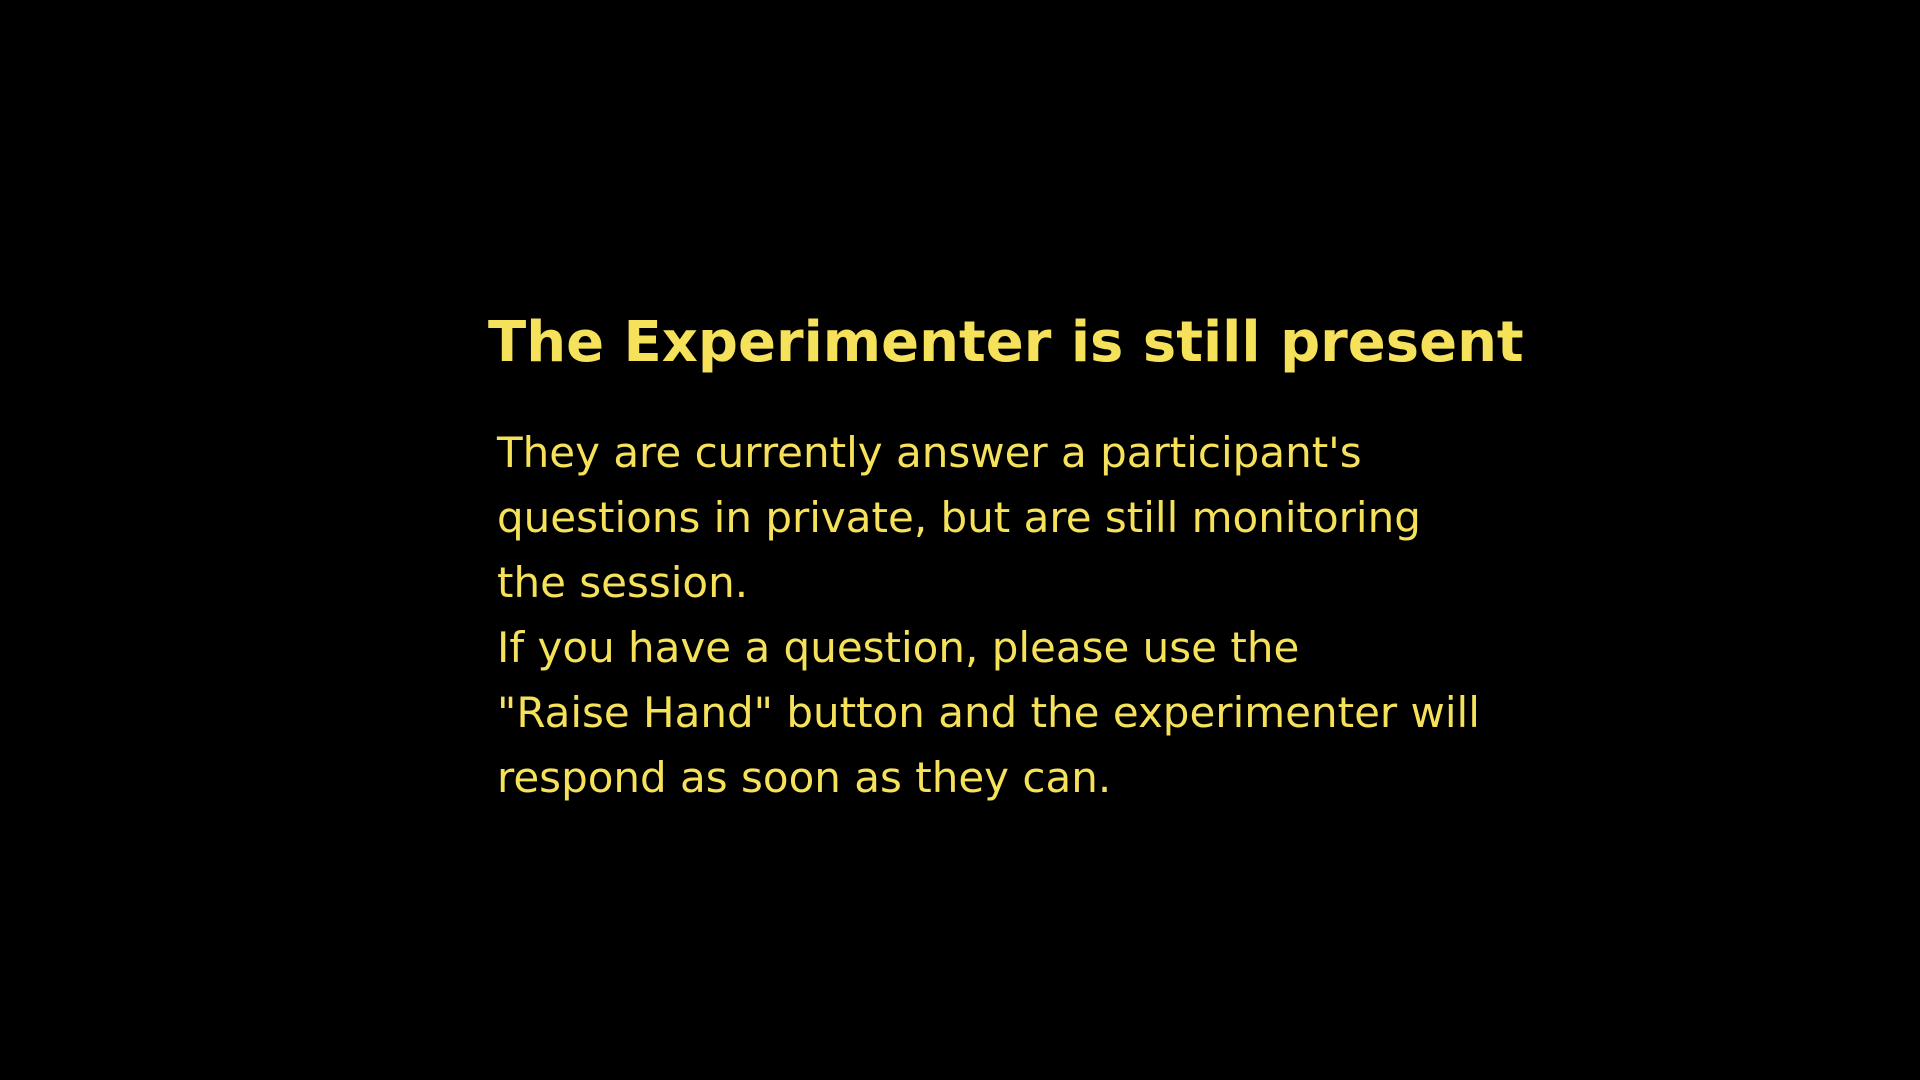  What do you see at coordinates (898, 647) in the screenshot?
I see `notice-message-line: If you have a question, please use the` at bounding box center [898, 647].